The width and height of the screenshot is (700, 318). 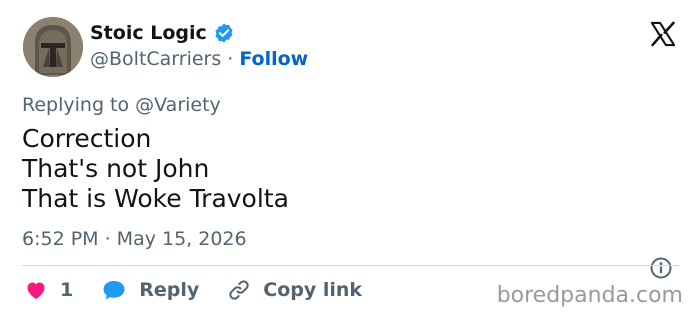 I want to click on copy-link-label: Copy link, so click(x=313, y=290).